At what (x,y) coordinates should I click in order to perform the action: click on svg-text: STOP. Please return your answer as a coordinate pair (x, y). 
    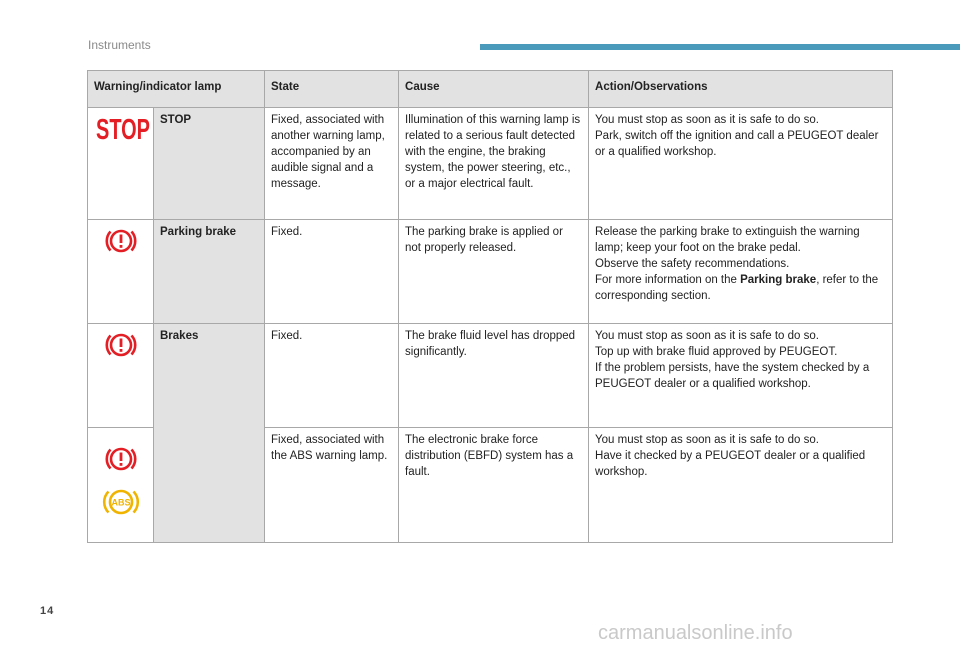
    Looking at the image, I should click on (123, 129).